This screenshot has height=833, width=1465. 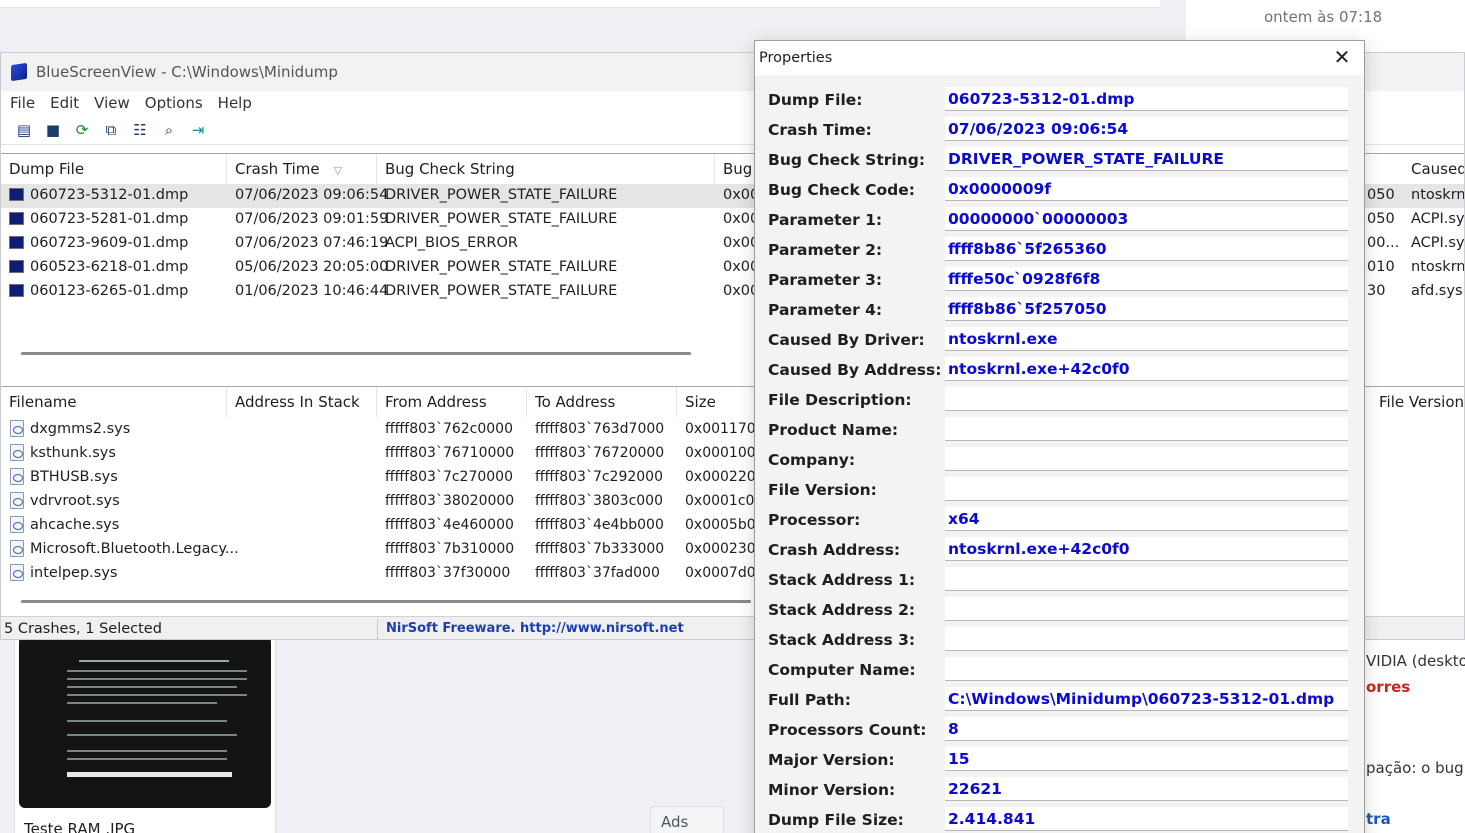 What do you see at coordinates (1146, 129) in the screenshot?
I see `property-value: 07/06/2023 09:06:54` at bounding box center [1146, 129].